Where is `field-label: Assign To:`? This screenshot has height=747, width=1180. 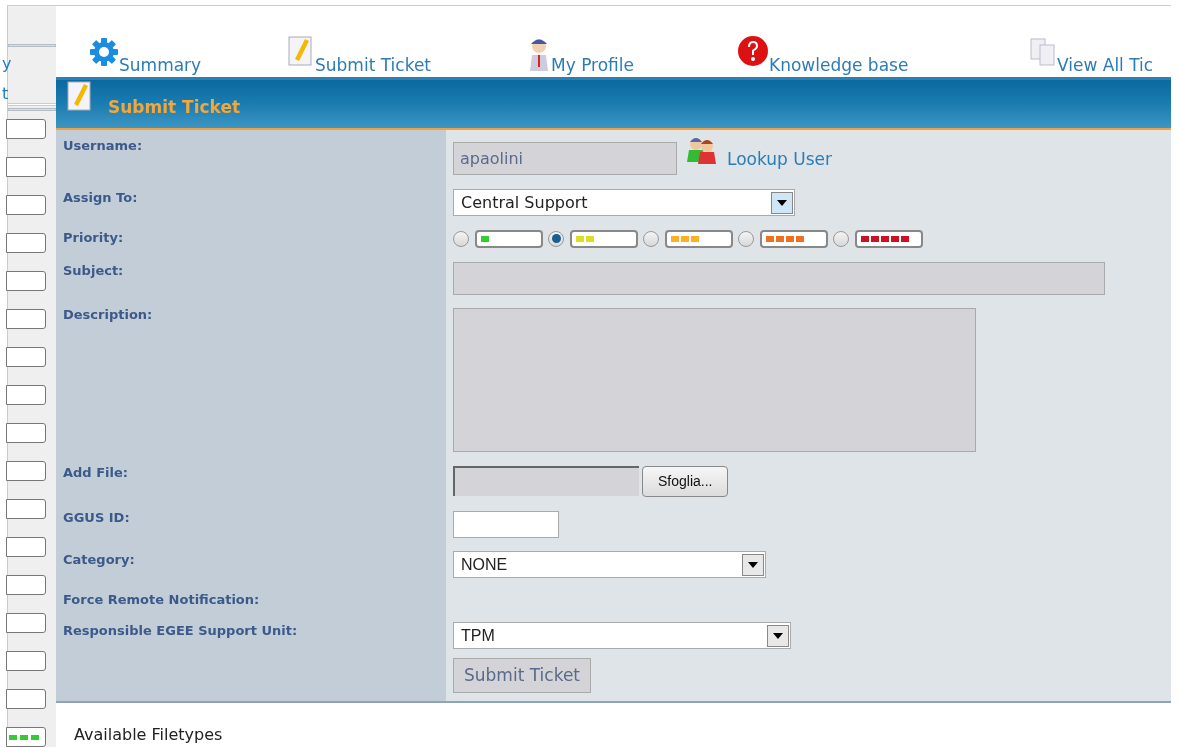 field-label: Assign To: is located at coordinates (100, 197).